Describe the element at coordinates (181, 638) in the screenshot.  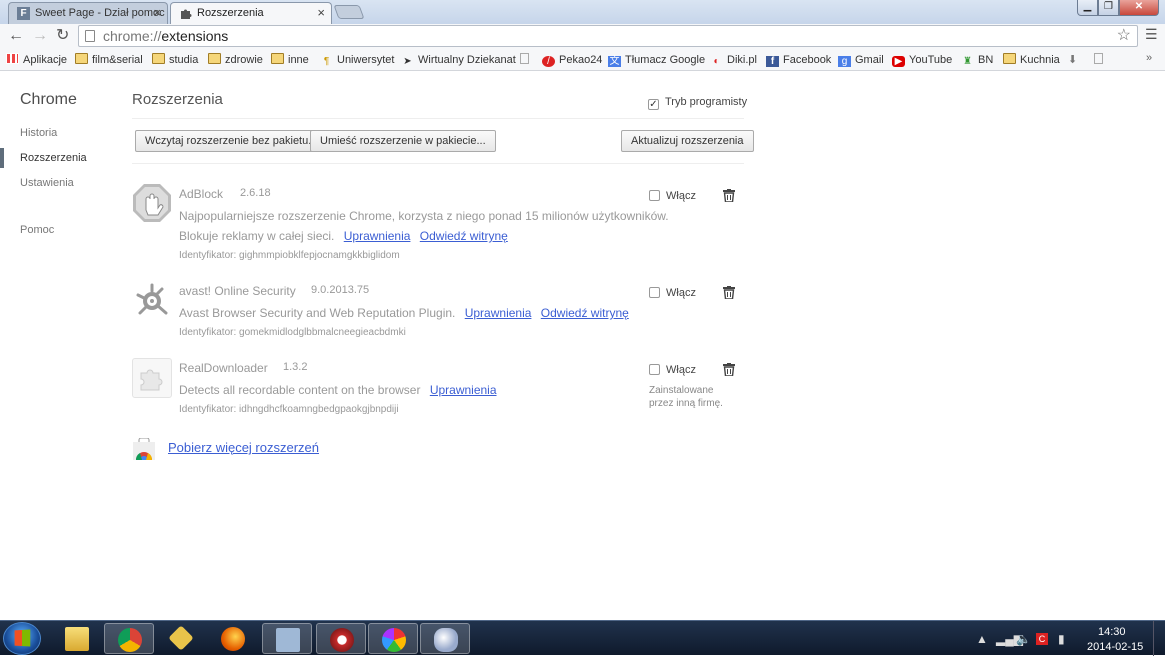
I see `taskbar-app` at that location.